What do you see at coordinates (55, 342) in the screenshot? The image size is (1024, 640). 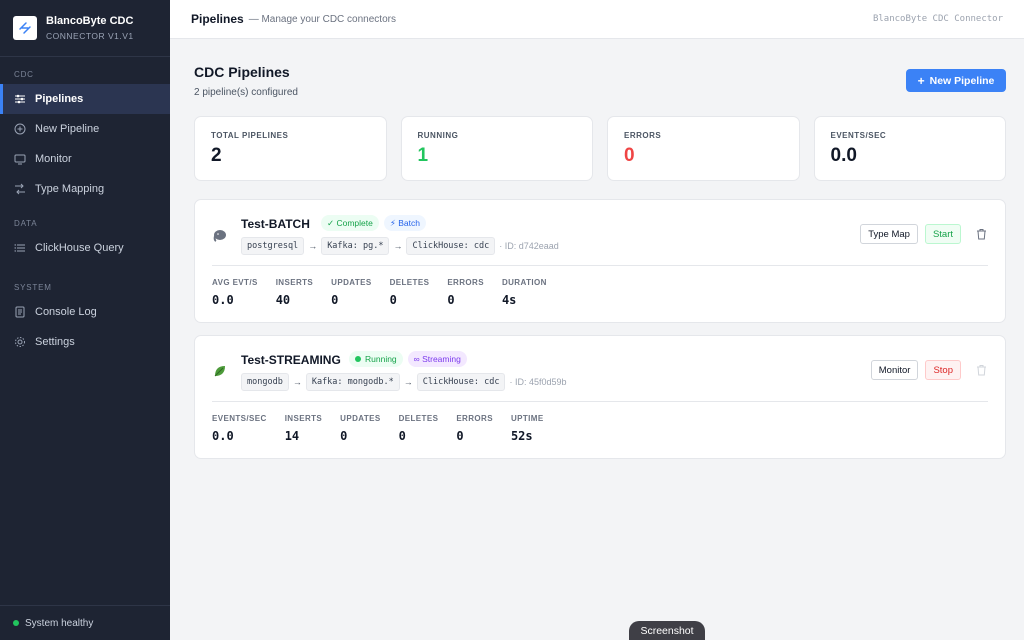 I see `sidebar-item-label: Settings` at bounding box center [55, 342].